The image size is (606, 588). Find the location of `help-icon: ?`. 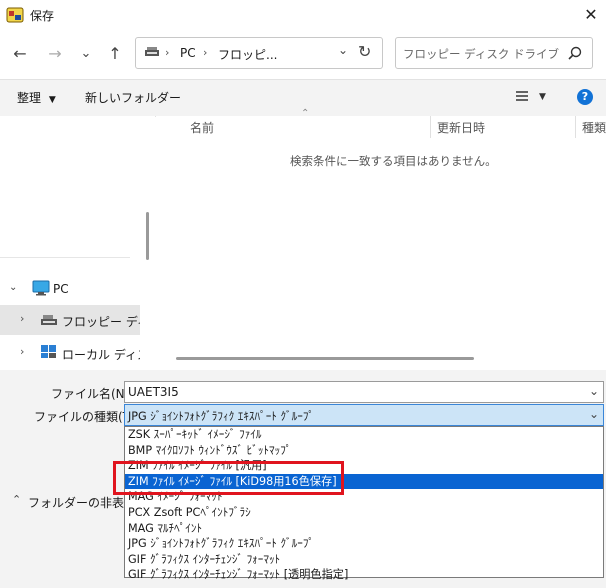

help-icon: ? is located at coordinates (585, 97).